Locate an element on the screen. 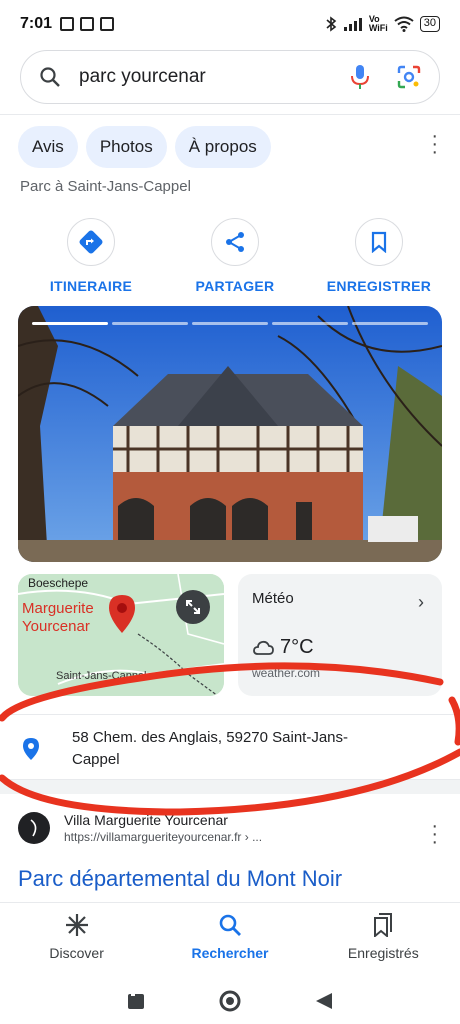  map-place-label: Marguerite Yourcenar is located at coordinates (58, 618).